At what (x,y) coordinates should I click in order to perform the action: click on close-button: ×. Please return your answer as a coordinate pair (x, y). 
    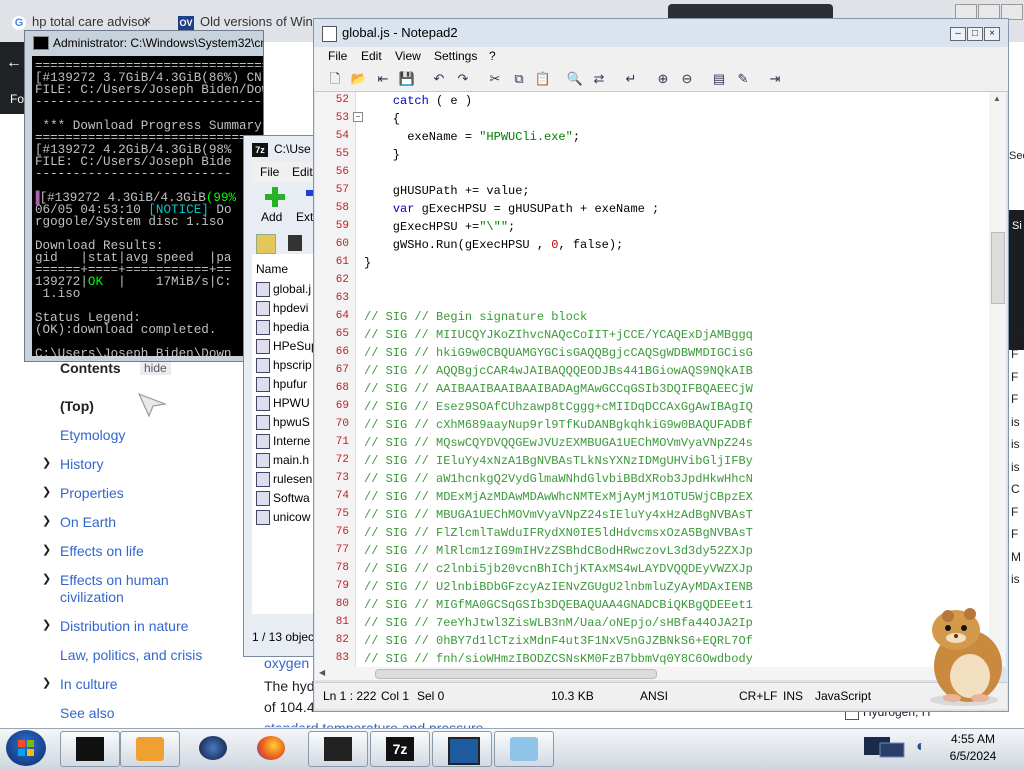
    Looking at the image, I should click on (992, 34).